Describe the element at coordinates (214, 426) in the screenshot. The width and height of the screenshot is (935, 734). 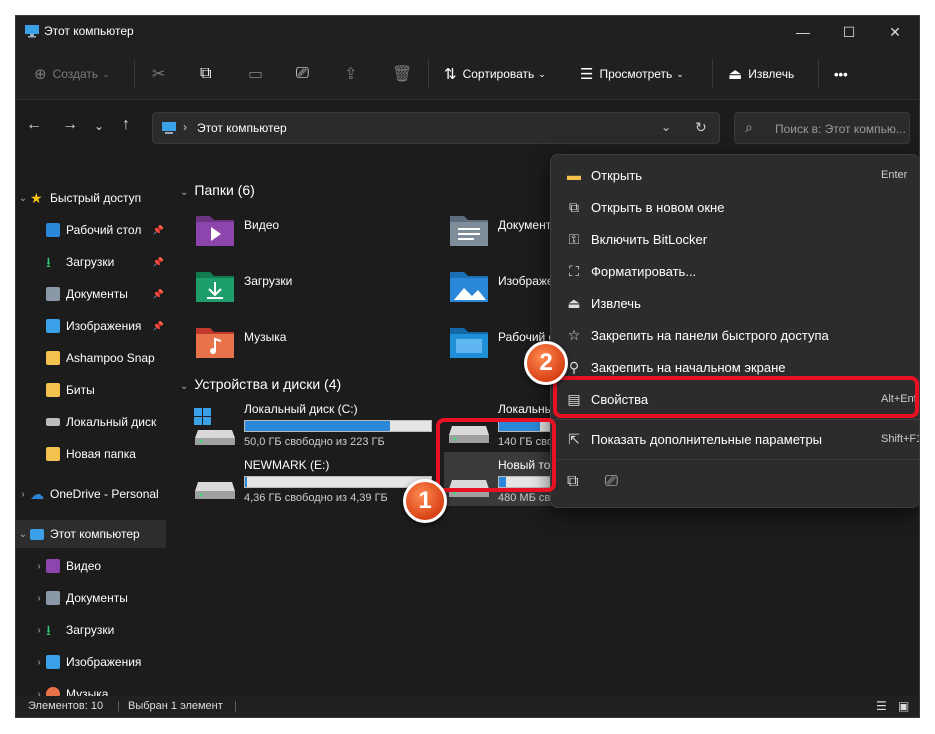
I see `system-drive-icon` at that location.